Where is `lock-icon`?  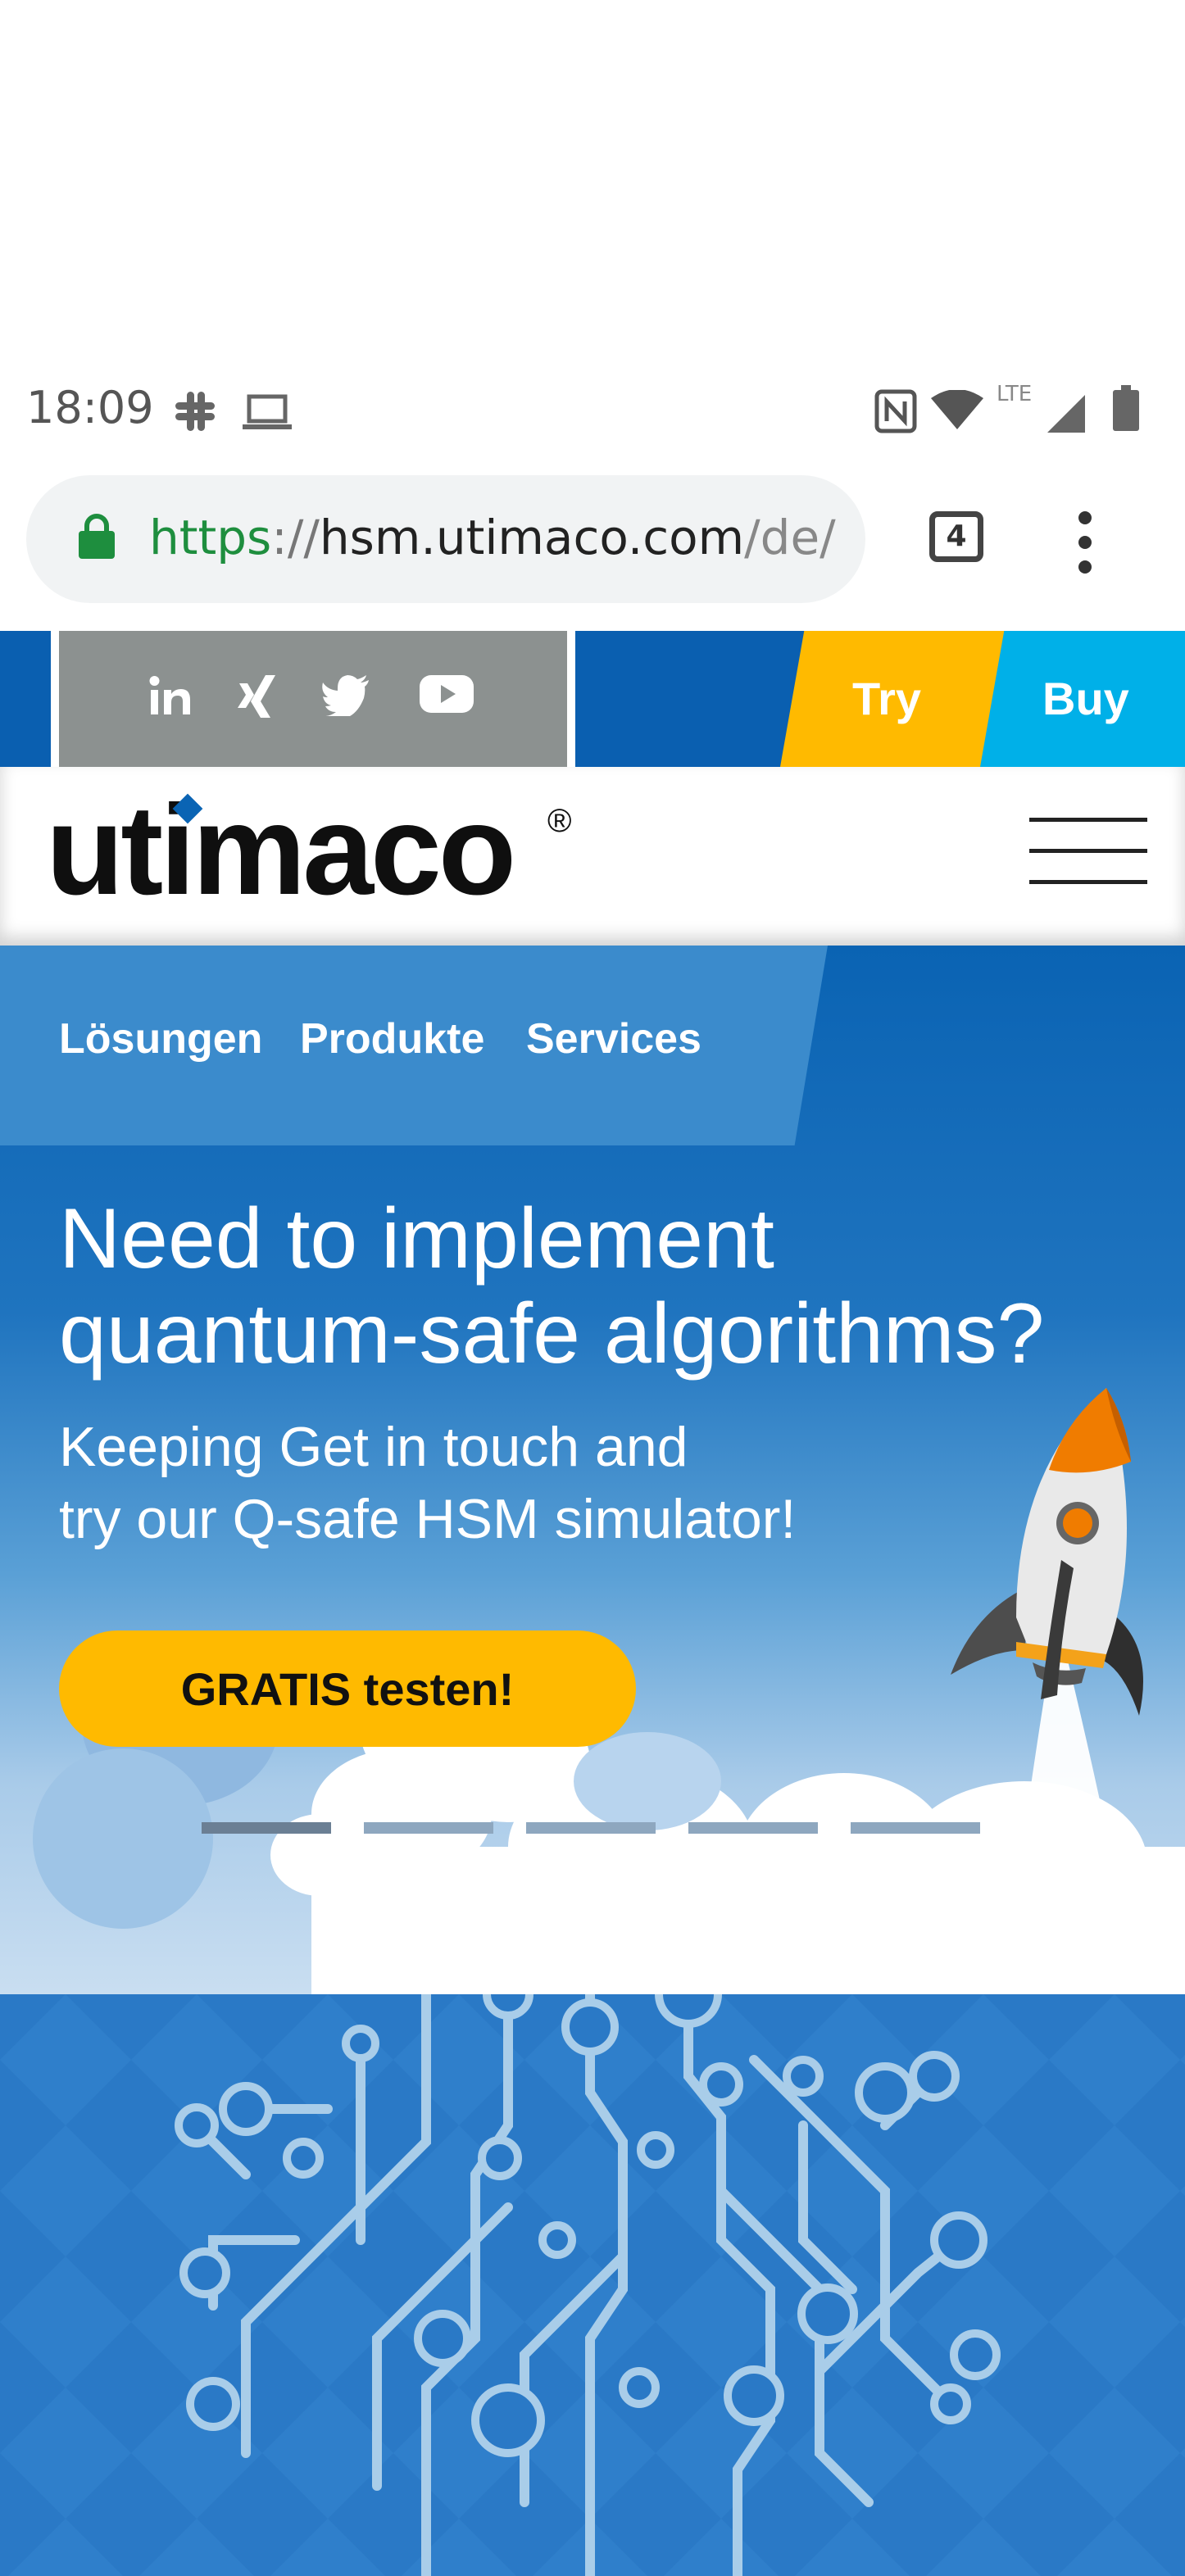 lock-icon is located at coordinates (97, 536).